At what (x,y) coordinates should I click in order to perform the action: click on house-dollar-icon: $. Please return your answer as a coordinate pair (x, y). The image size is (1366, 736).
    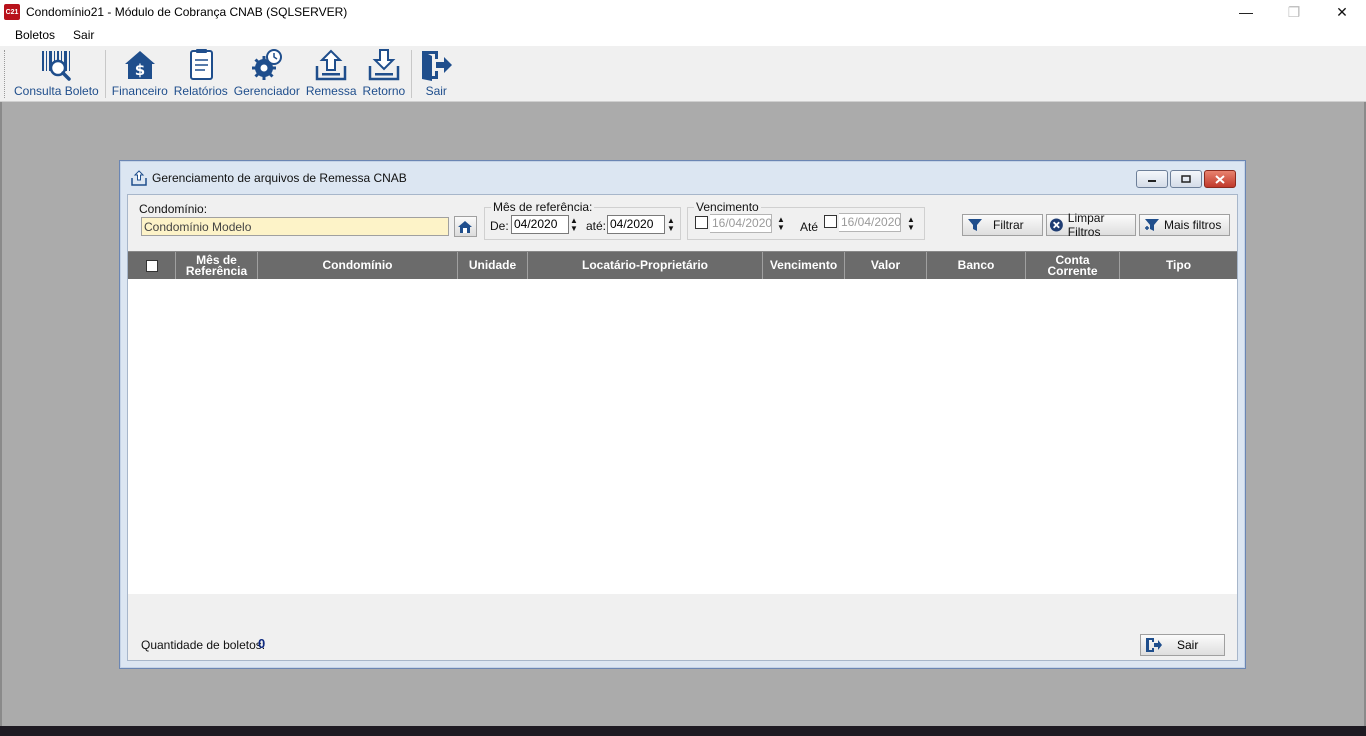
    Looking at the image, I should click on (139, 65).